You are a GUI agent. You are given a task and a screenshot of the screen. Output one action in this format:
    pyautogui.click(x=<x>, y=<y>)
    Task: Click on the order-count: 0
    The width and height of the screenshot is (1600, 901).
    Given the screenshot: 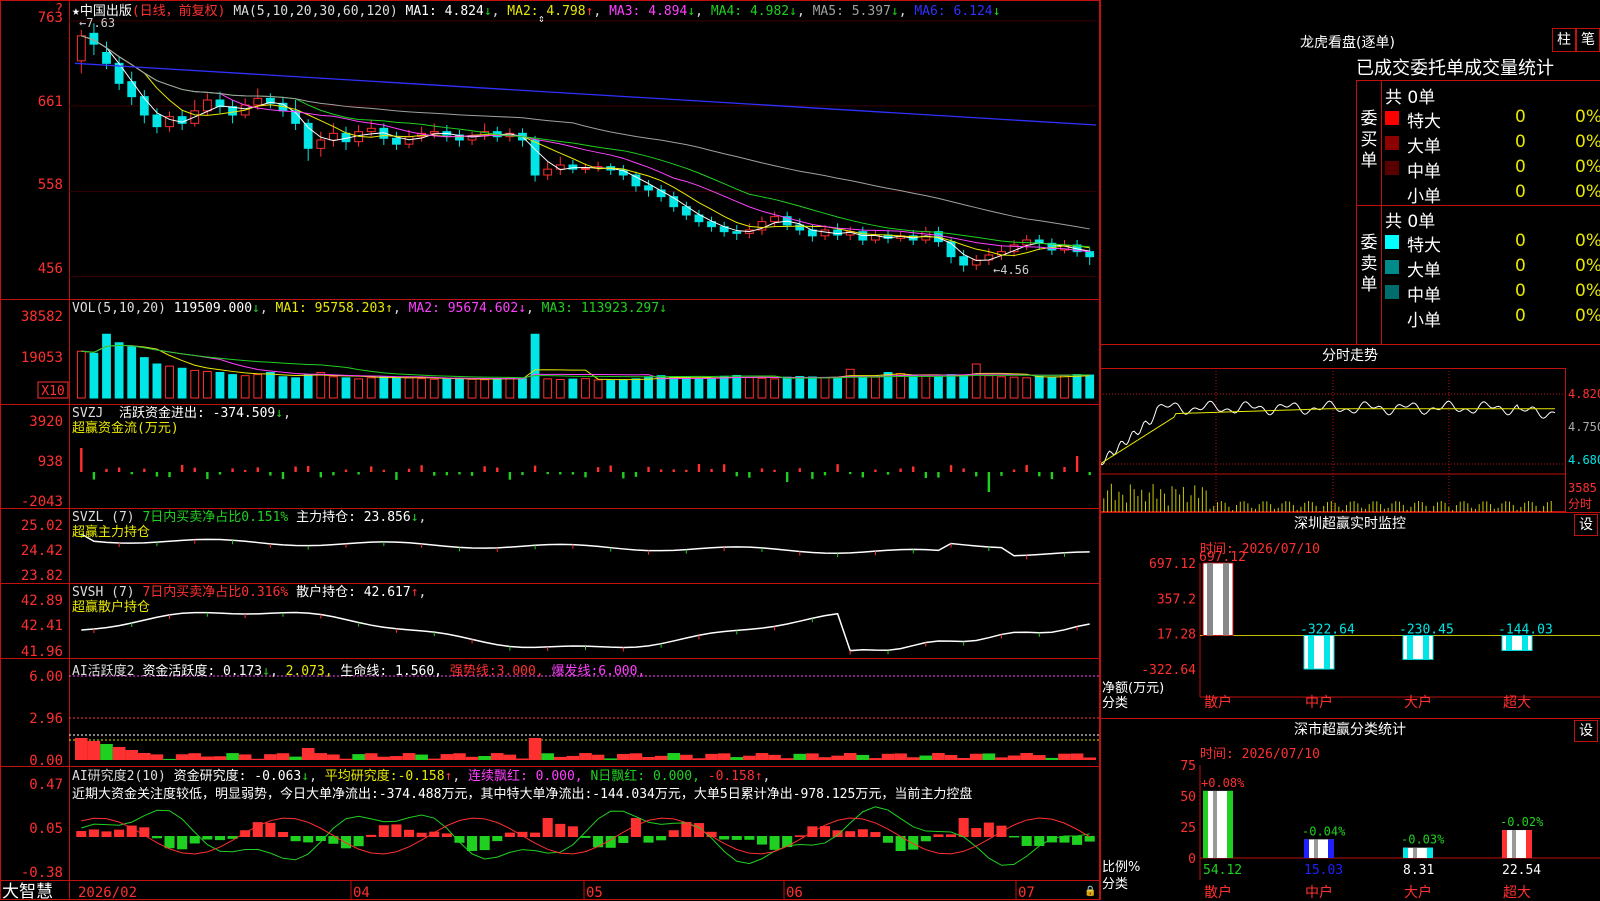 What is the action you would take?
    pyautogui.click(x=1520, y=192)
    